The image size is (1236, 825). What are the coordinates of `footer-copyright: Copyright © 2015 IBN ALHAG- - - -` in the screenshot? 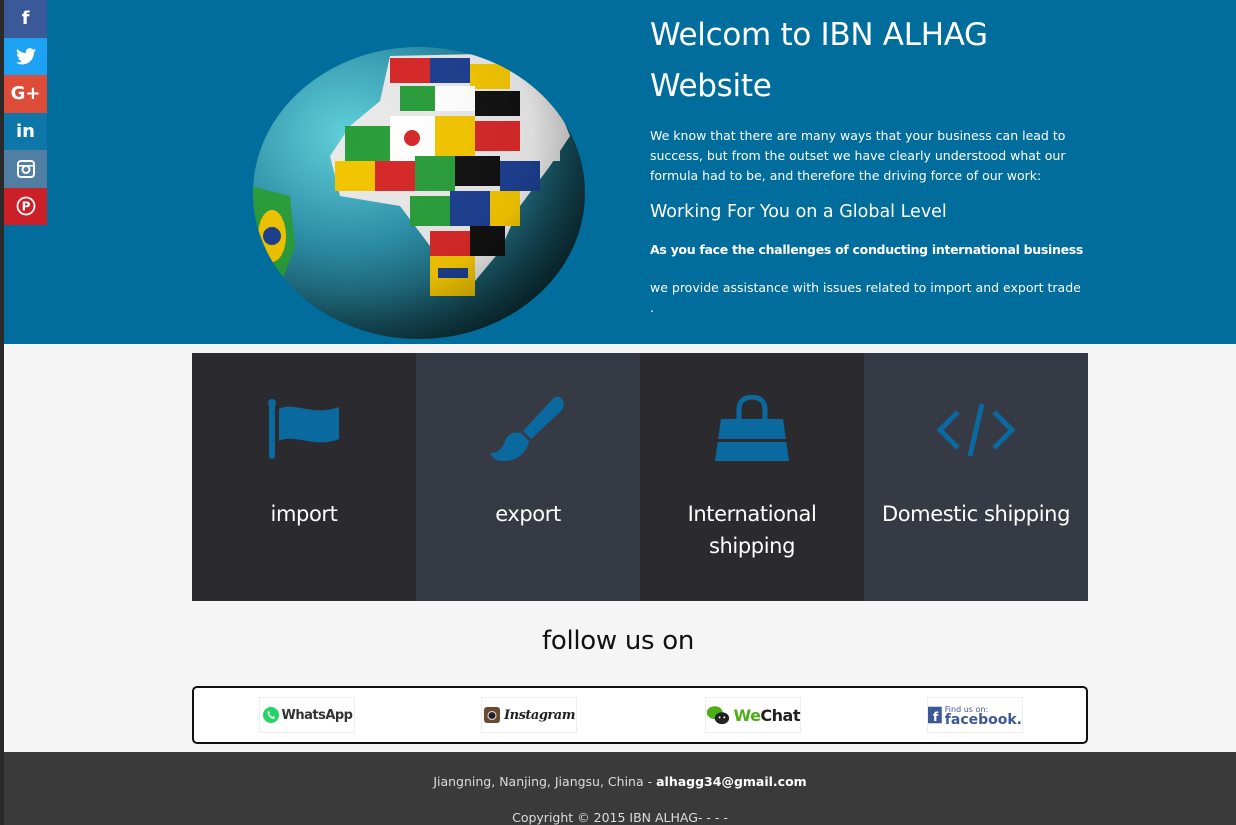 It's located at (620, 817).